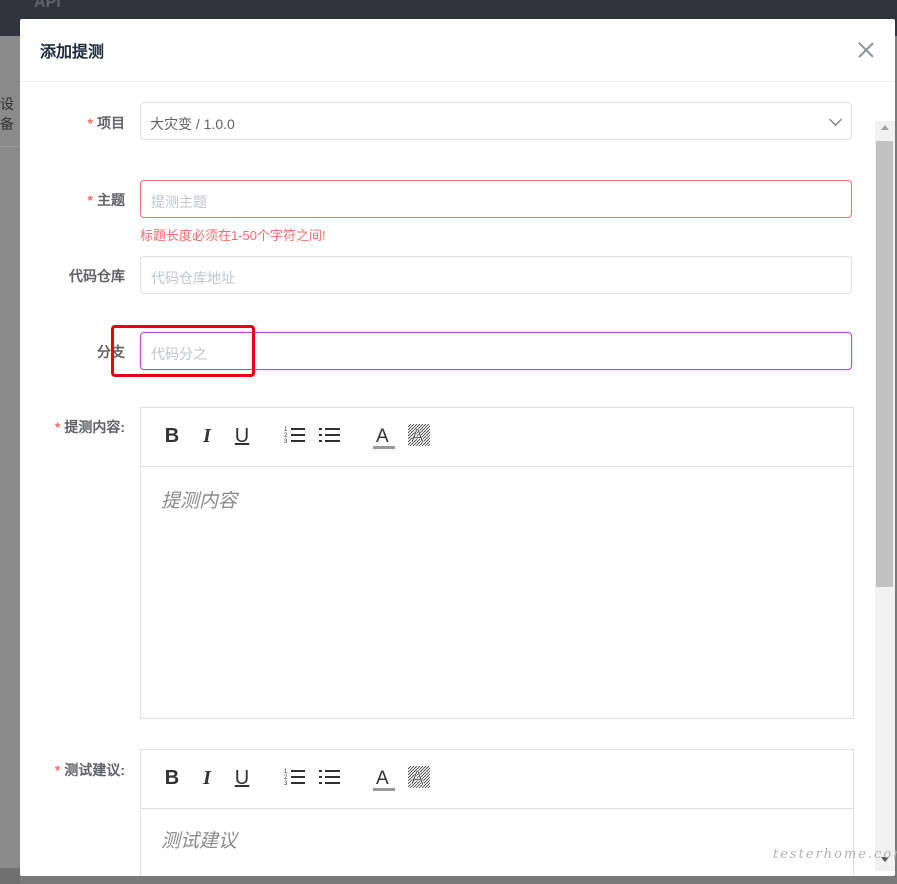  Describe the element at coordinates (106, 200) in the screenshot. I see `subject-label: * 主题` at that location.